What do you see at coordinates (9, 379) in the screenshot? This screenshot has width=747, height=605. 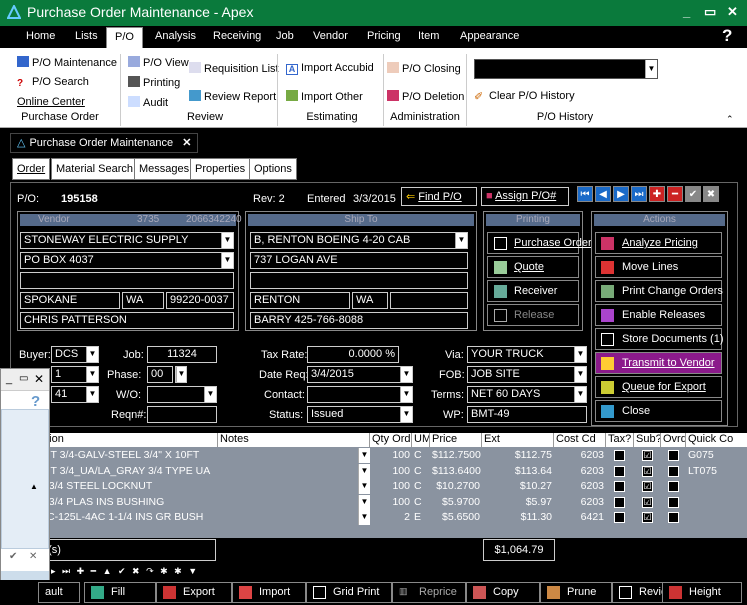 I see `bg-minimize-icon: _` at bounding box center [9, 379].